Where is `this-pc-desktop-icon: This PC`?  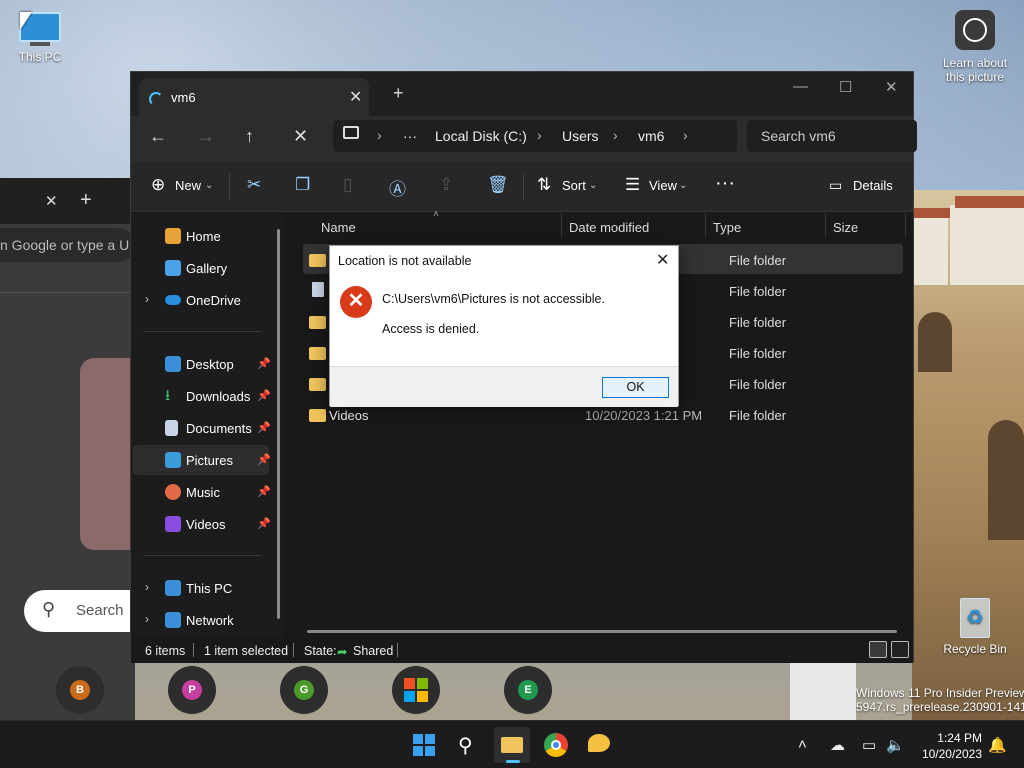
this-pc-desktop-icon: This PC is located at coordinates (40, 37).